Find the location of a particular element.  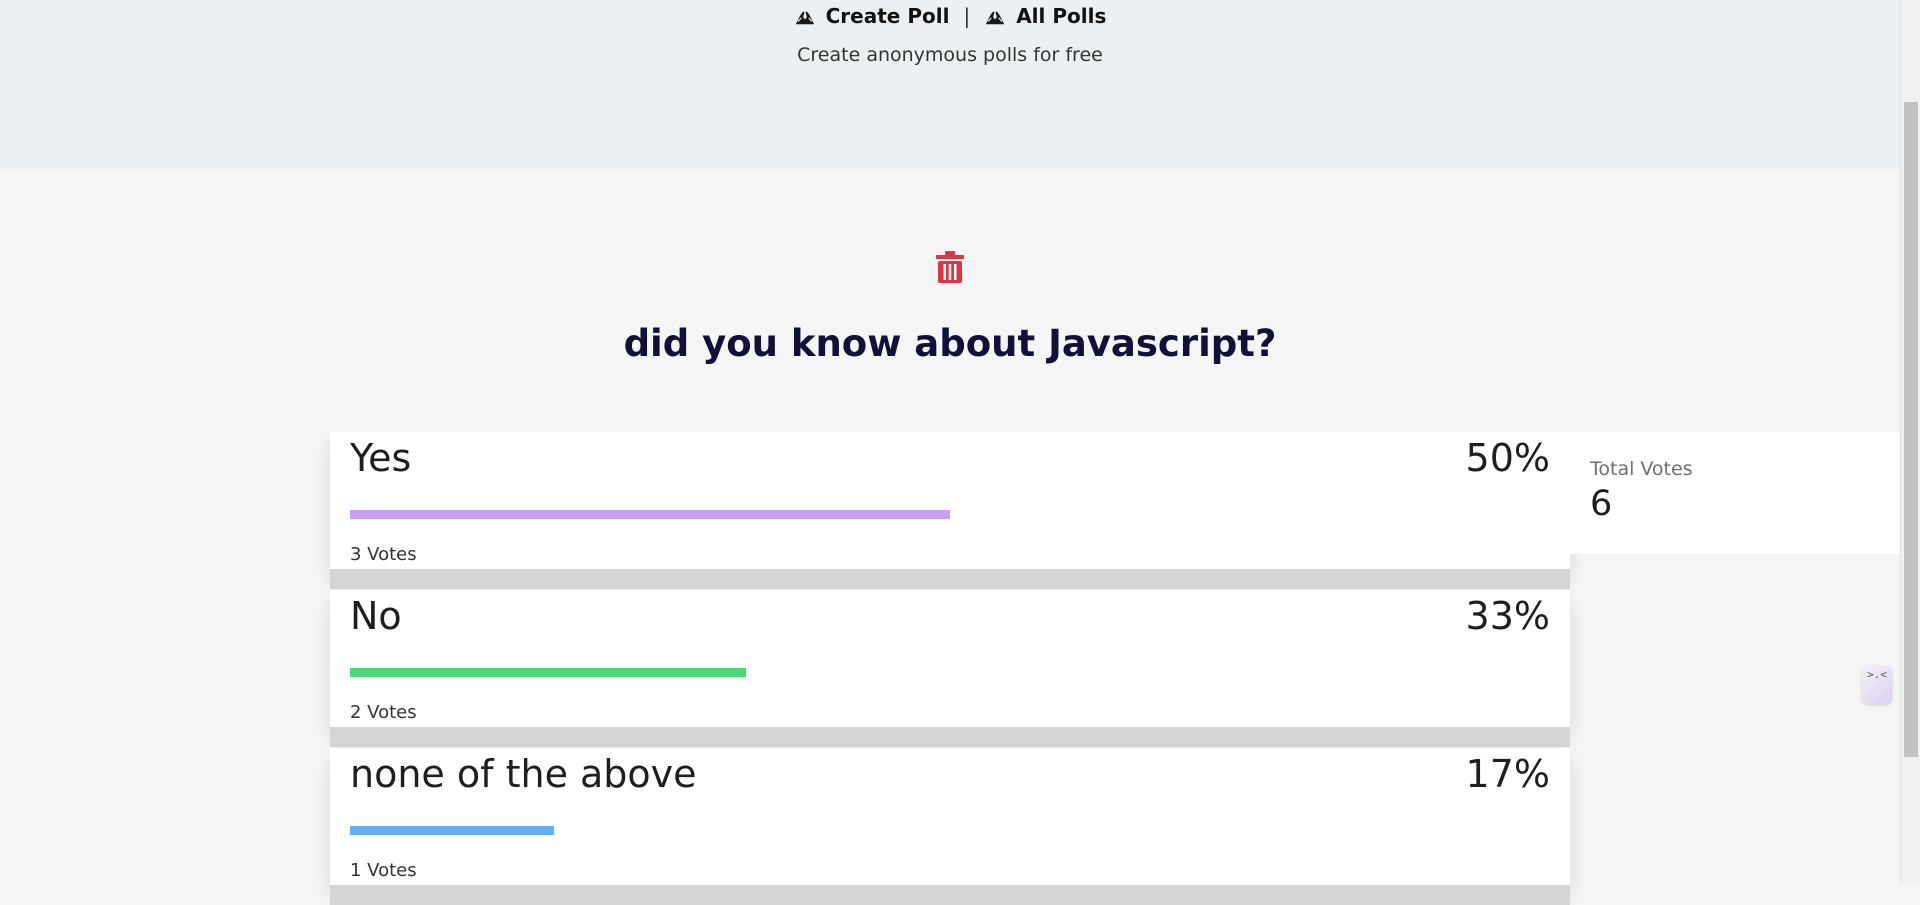

option-votes: 2 Votes is located at coordinates (383, 712).